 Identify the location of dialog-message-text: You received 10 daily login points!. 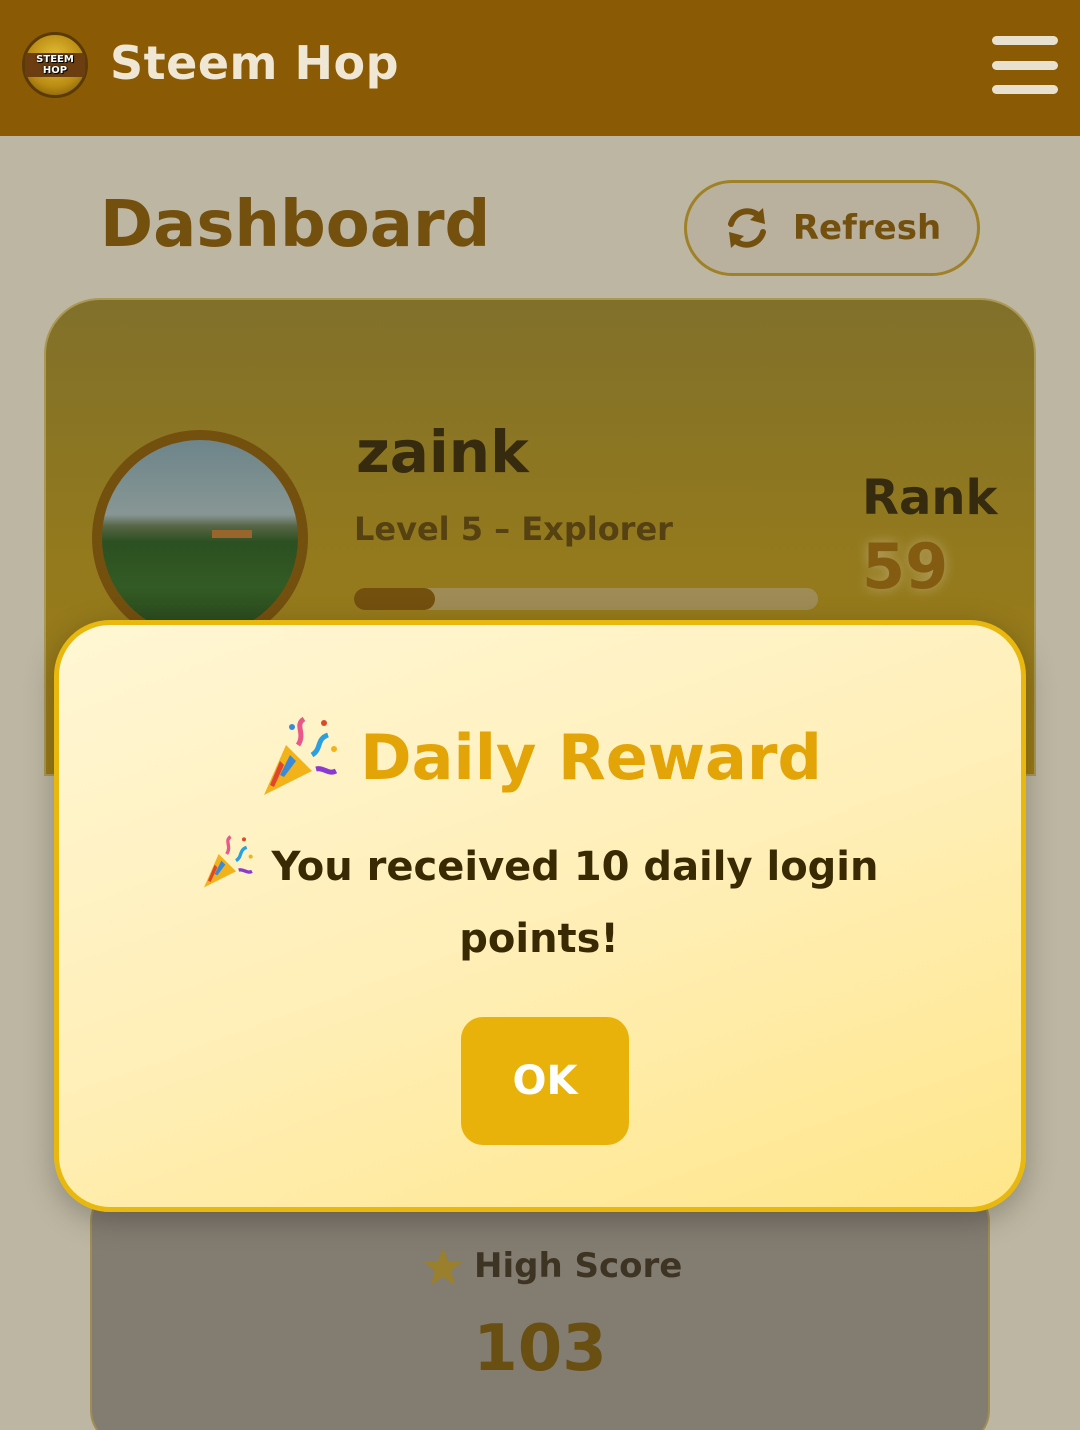
(575, 903).